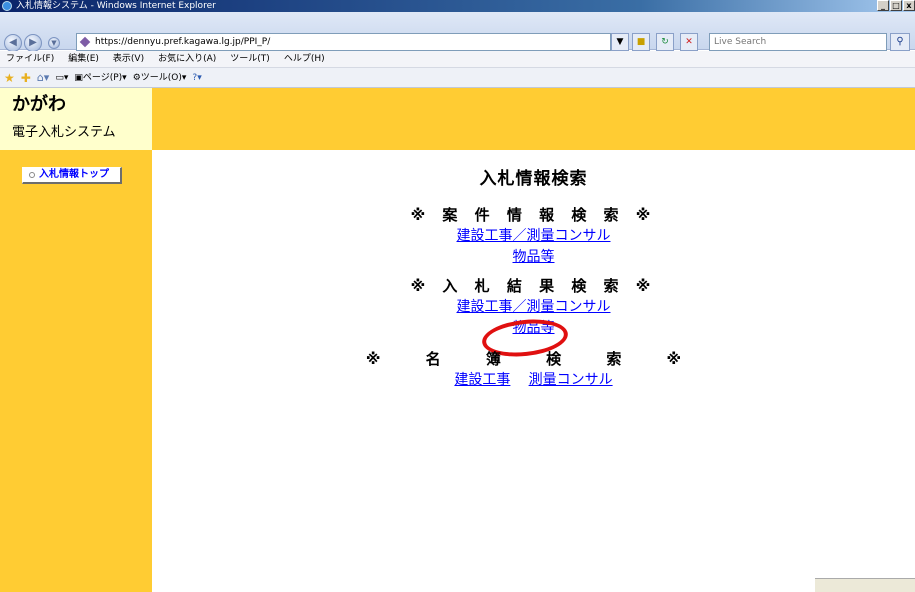  What do you see at coordinates (32, 175) in the screenshot?
I see `bullet-icon` at bounding box center [32, 175].